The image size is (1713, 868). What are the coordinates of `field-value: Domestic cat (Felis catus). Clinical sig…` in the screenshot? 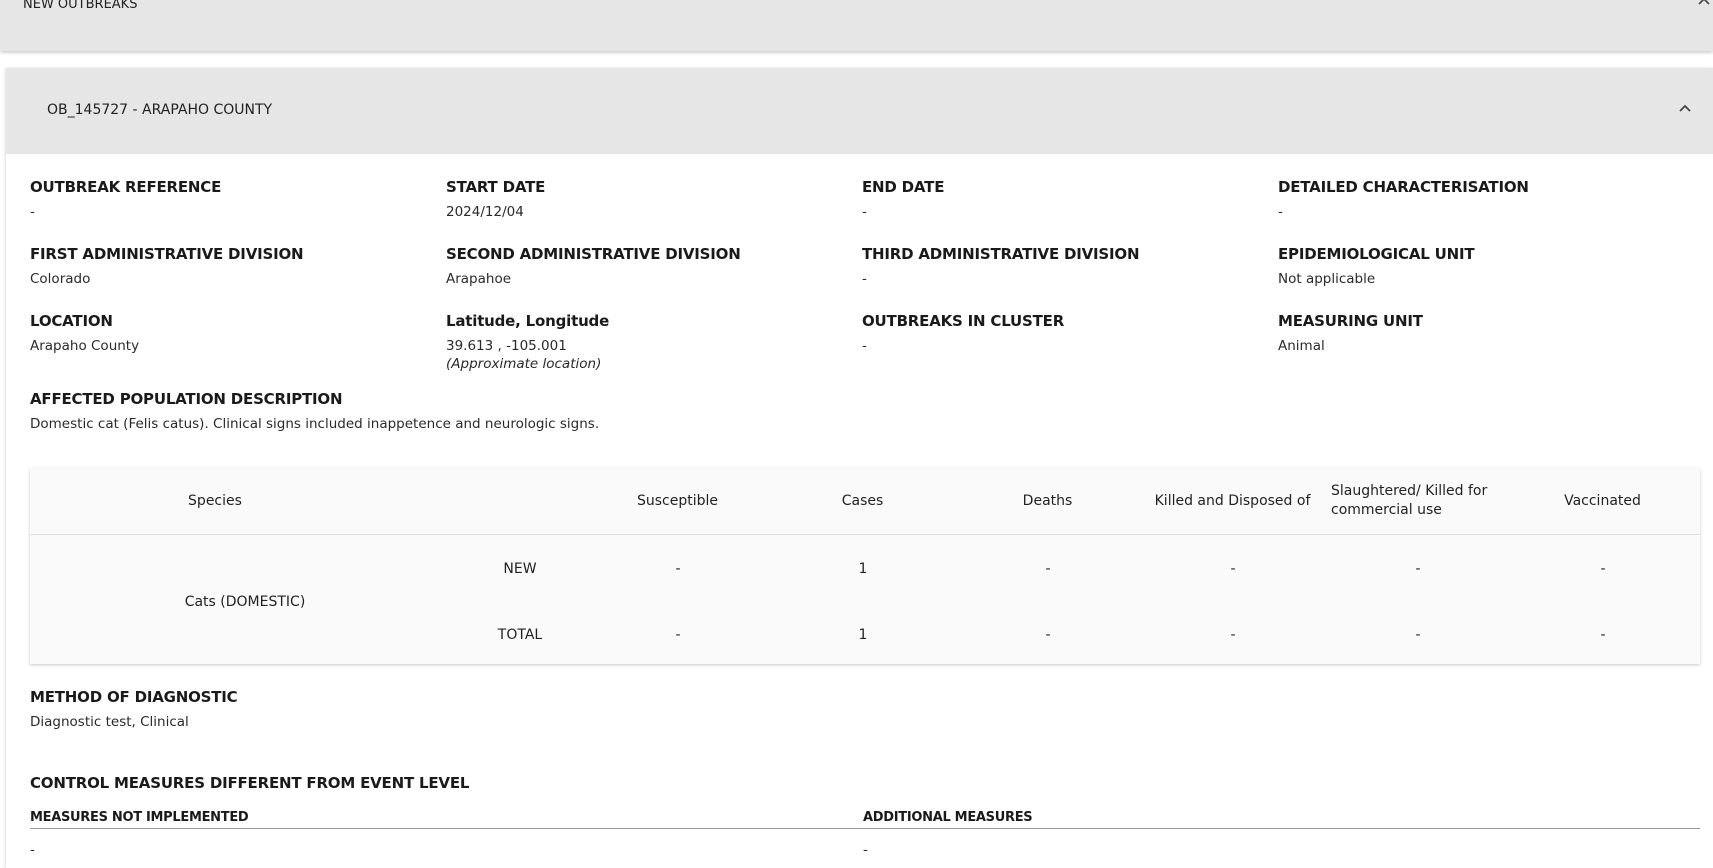 It's located at (315, 424).